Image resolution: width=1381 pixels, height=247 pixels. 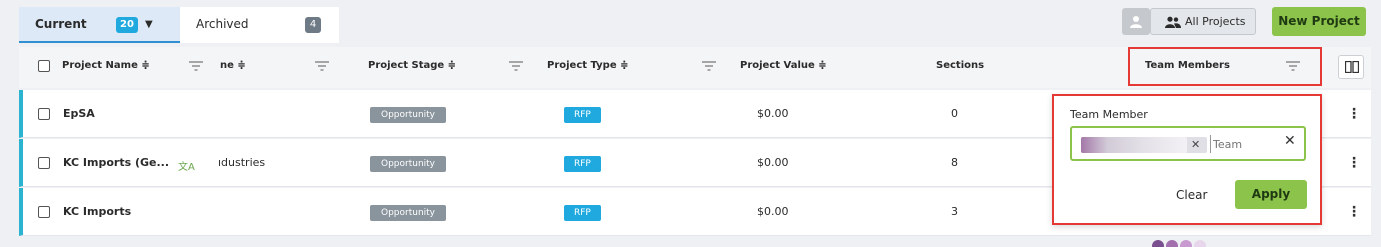 What do you see at coordinates (954, 162) in the screenshot?
I see `sections-count: 8` at bounding box center [954, 162].